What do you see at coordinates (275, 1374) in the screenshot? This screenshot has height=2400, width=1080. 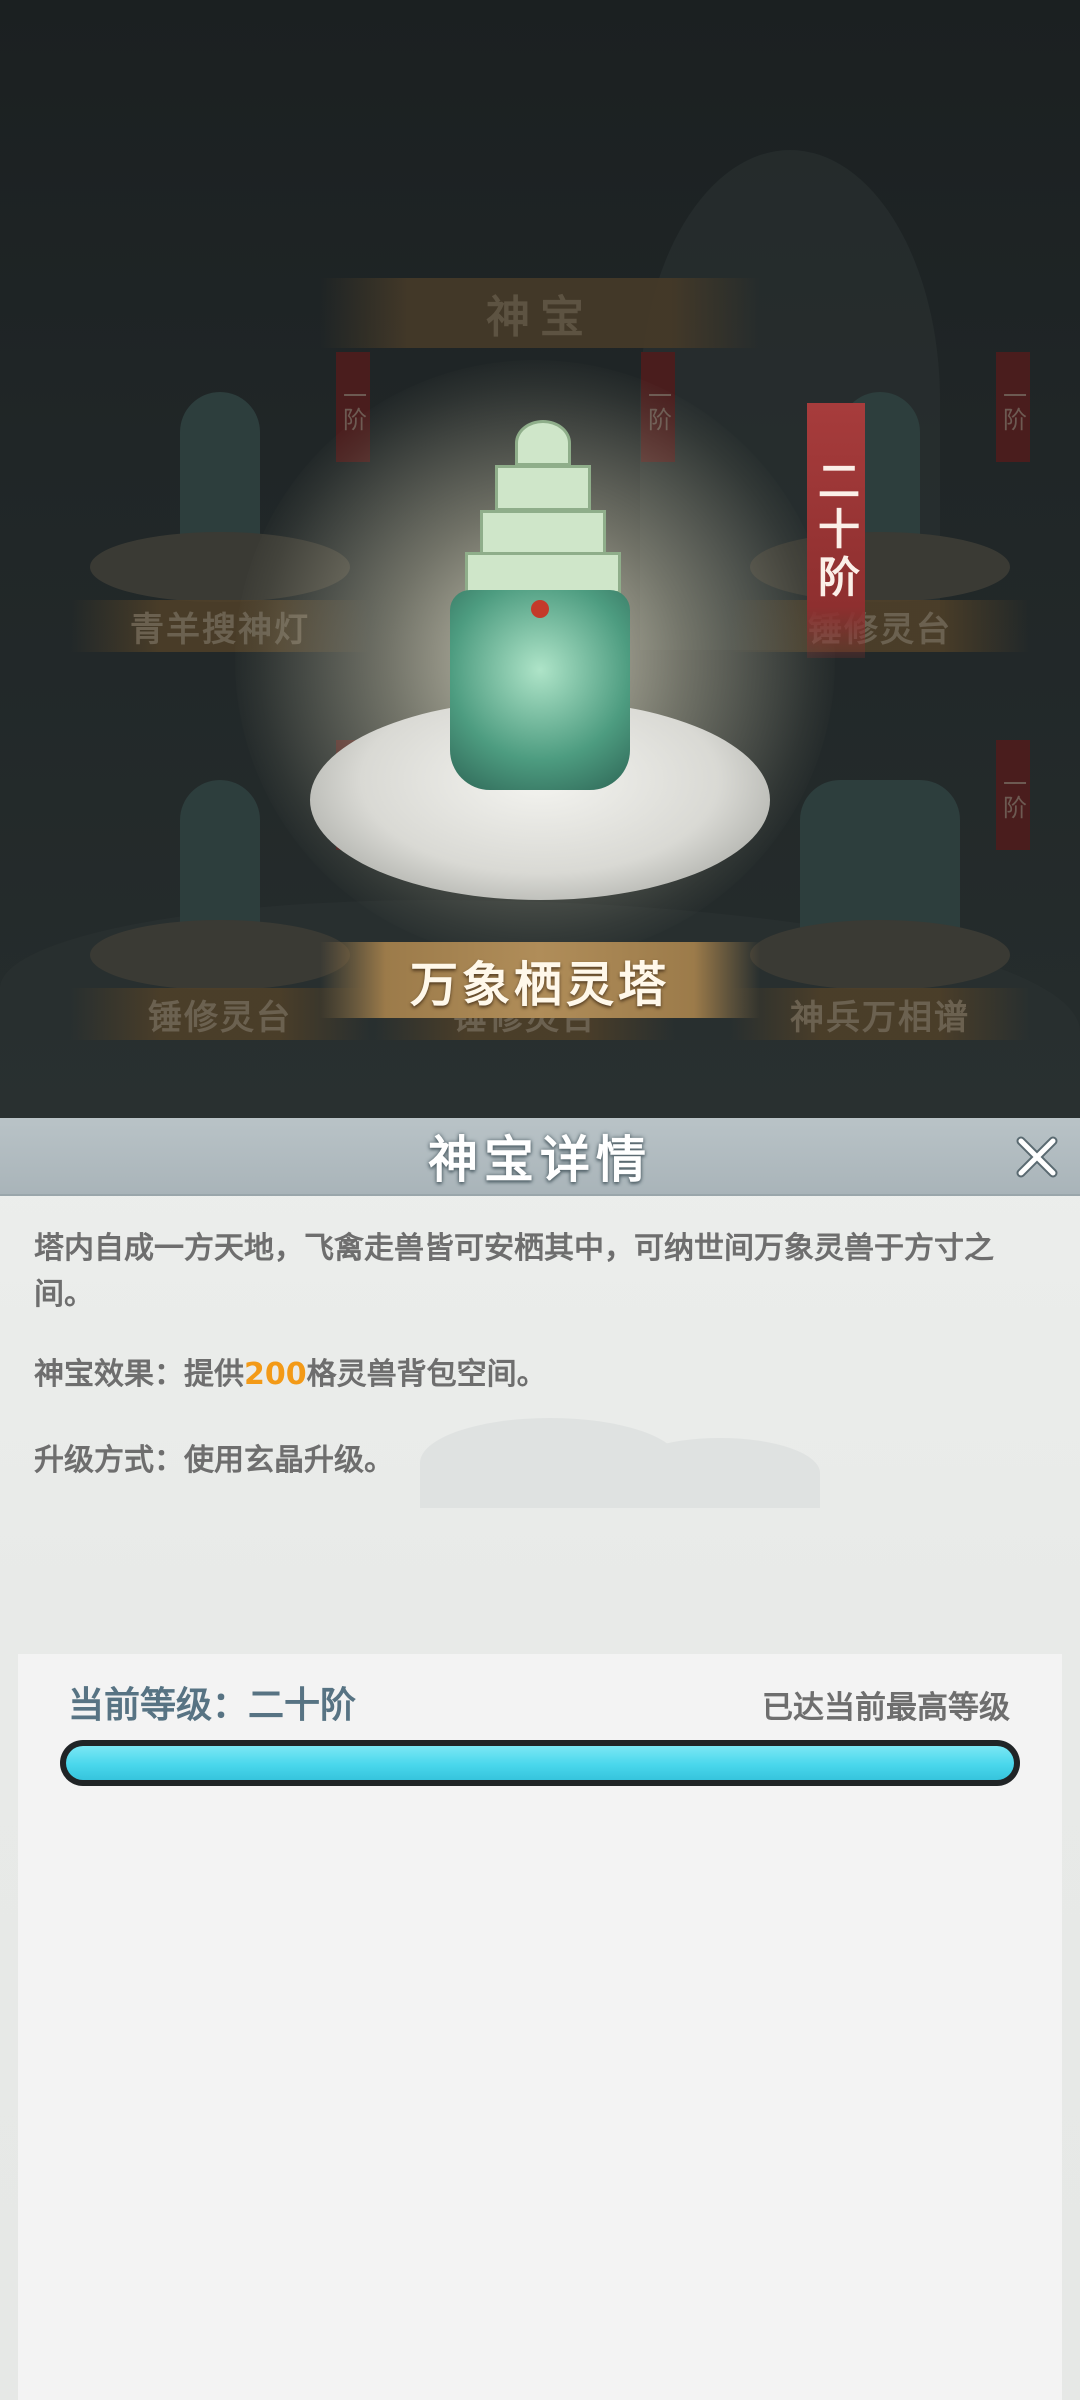 I see `effect-value: 200` at bounding box center [275, 1374].